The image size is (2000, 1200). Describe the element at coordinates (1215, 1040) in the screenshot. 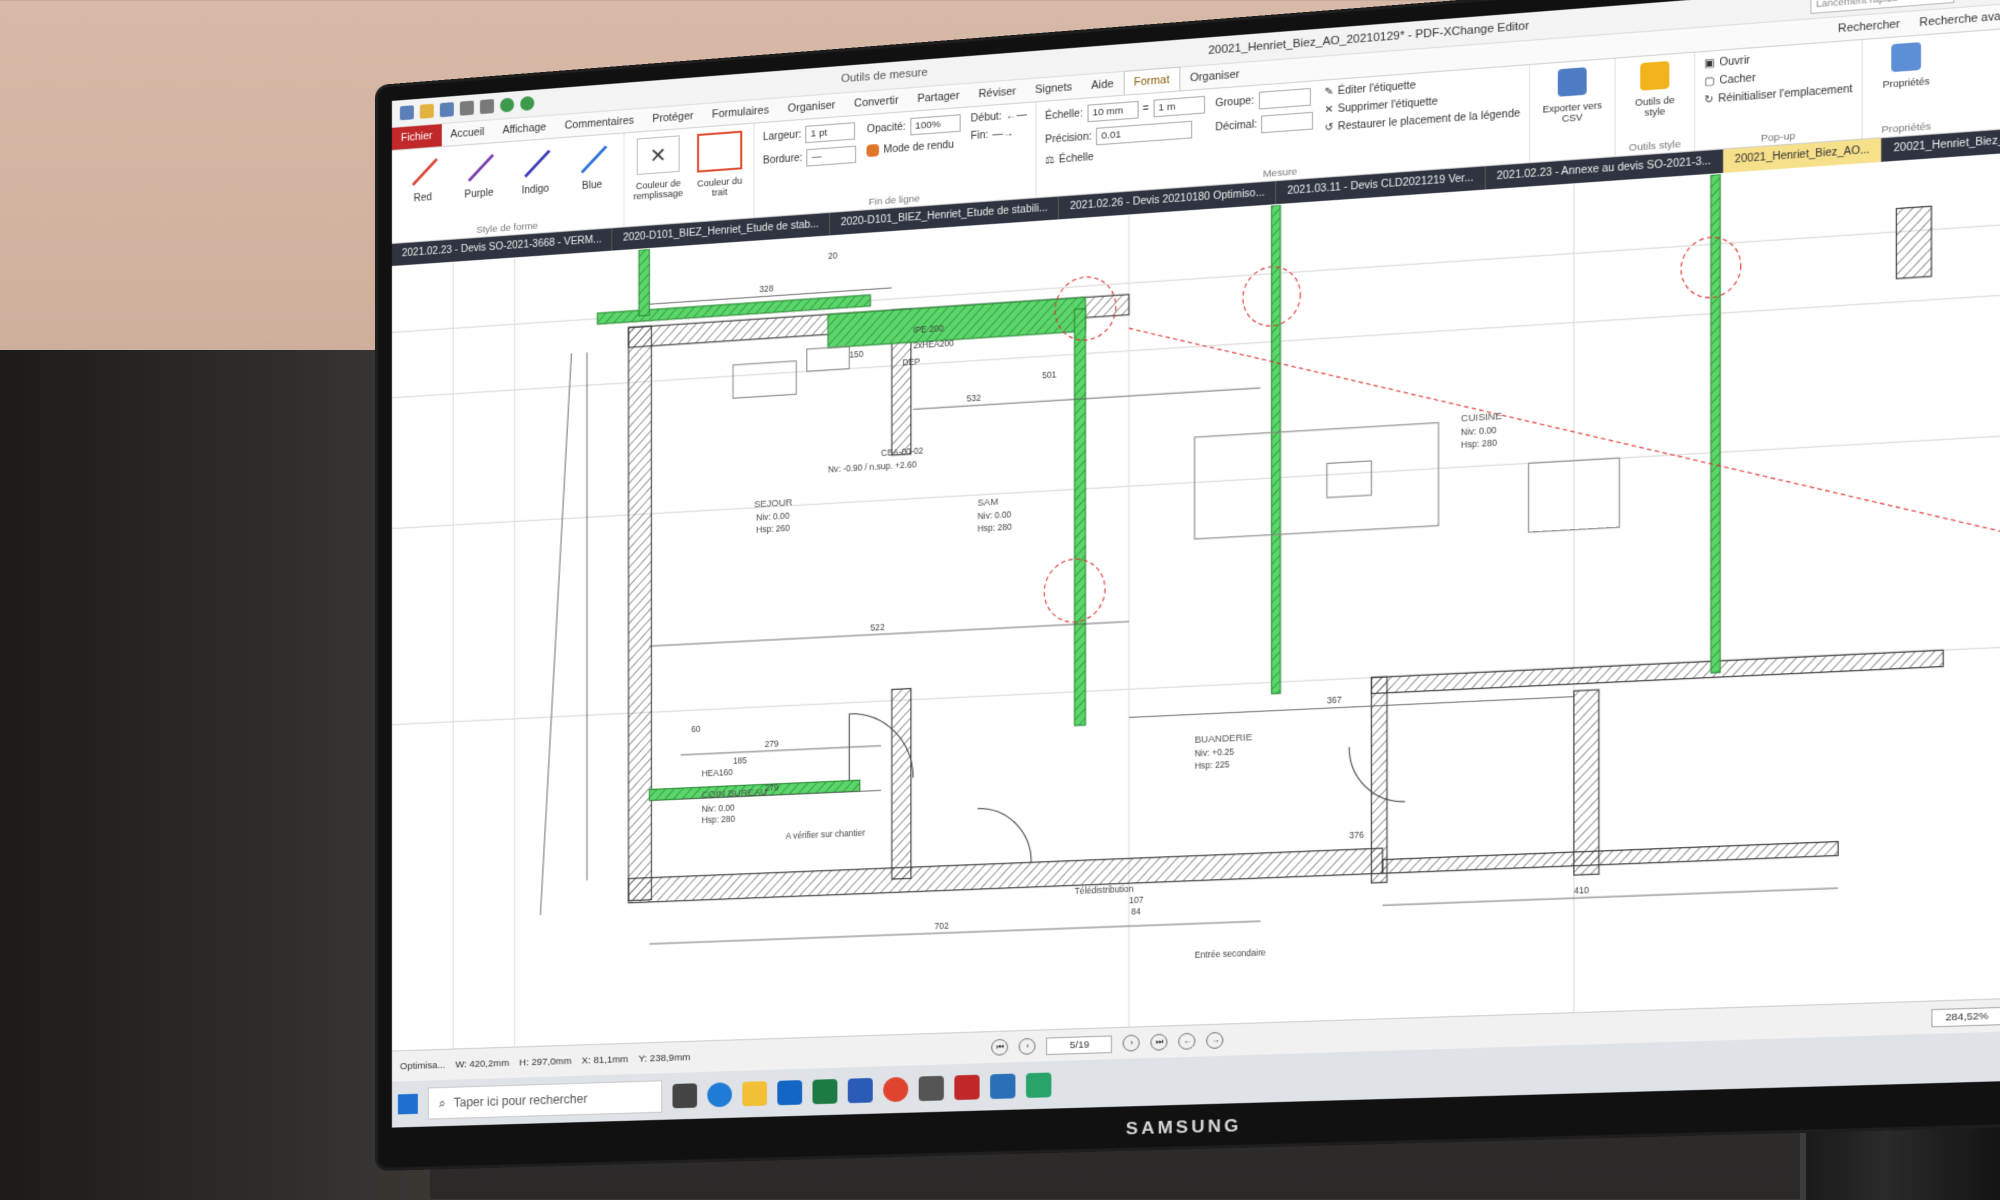

I see `forward-view-icon: →` at that location.